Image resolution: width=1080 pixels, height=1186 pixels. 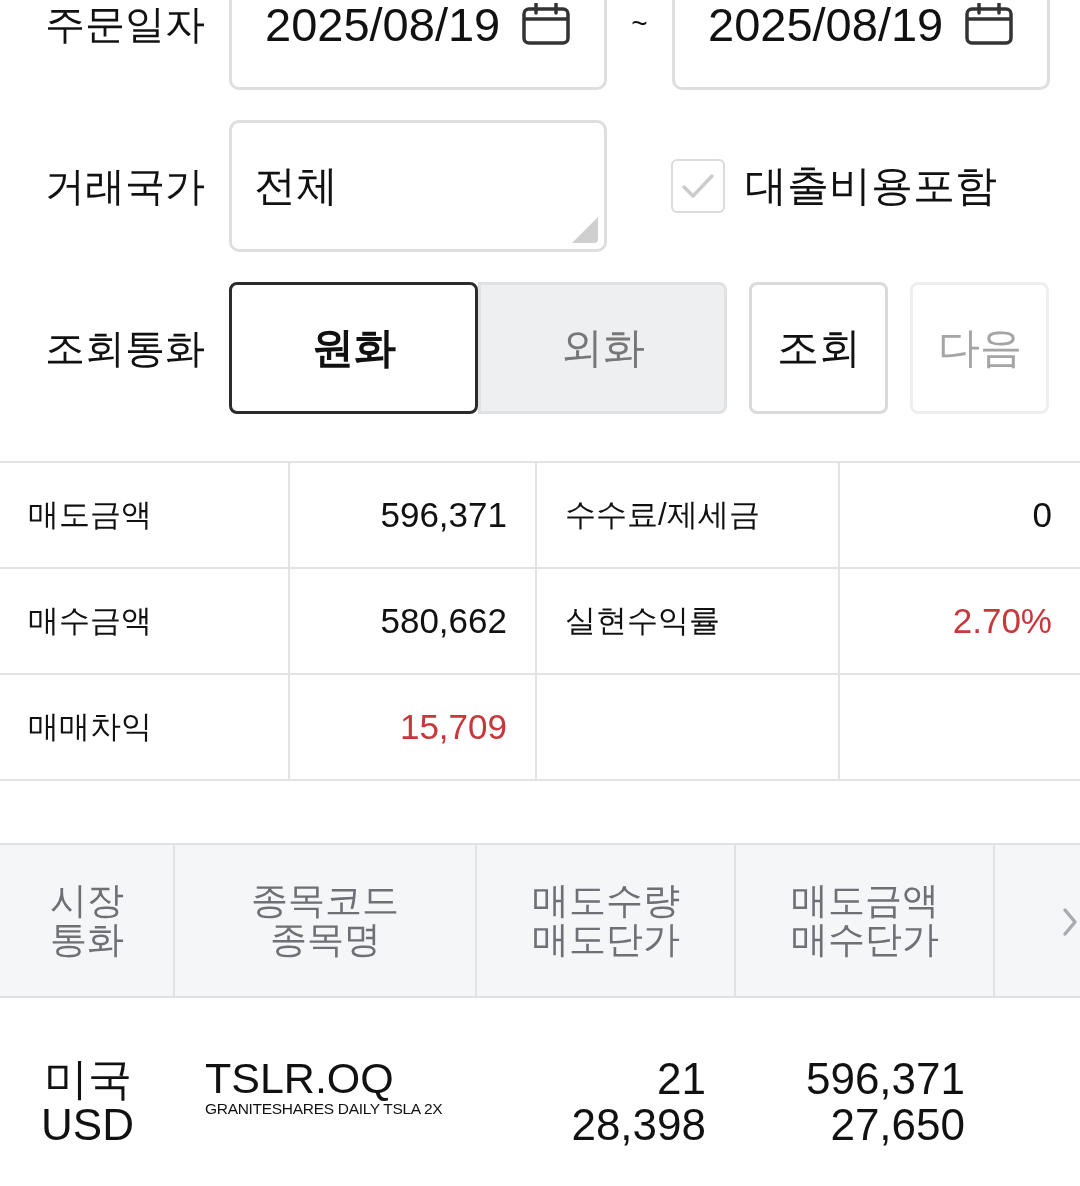 I want to click on field-label: 주문일자, so click(x=125, y=24).